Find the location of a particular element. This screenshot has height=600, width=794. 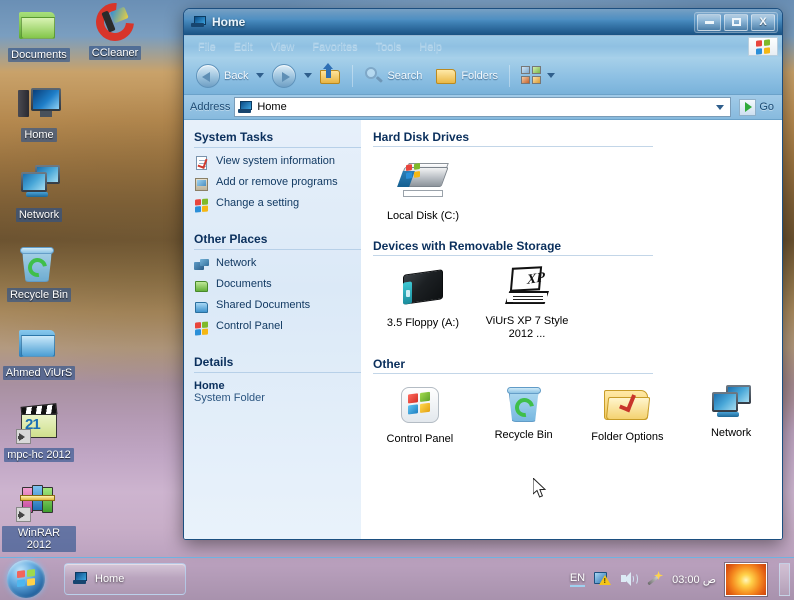

volume-icon is located at coordinates (629, 579).